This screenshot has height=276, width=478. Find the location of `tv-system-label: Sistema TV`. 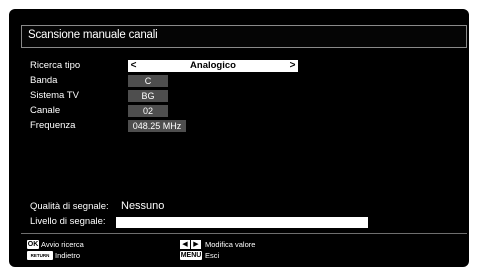

tv-system-label: Sistema TV is located at coordinates (54, 95).